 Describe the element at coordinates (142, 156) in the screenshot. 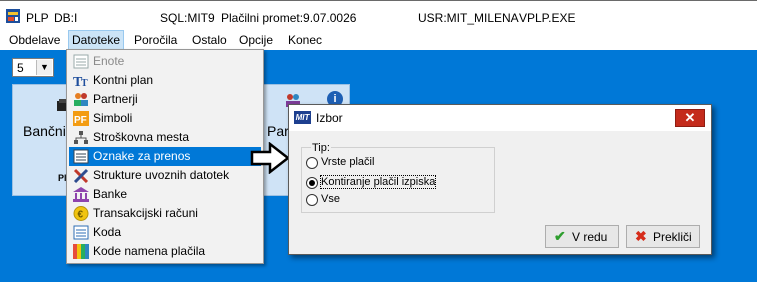

I see `menu-item-label: Oznake za prenos` at that location.